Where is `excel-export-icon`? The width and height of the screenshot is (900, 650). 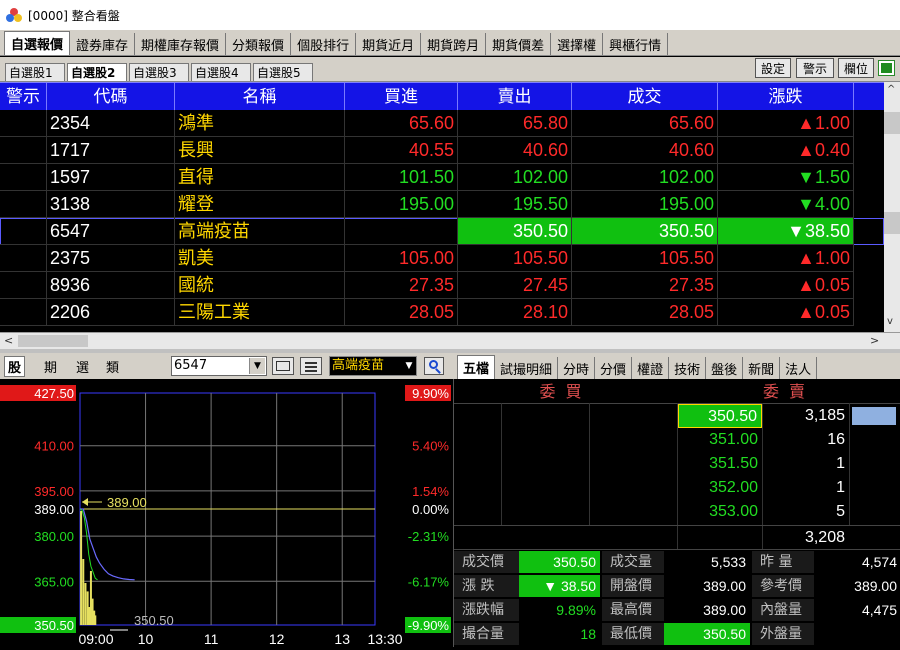 excel-export-icon is located at coordinates (886, 68).